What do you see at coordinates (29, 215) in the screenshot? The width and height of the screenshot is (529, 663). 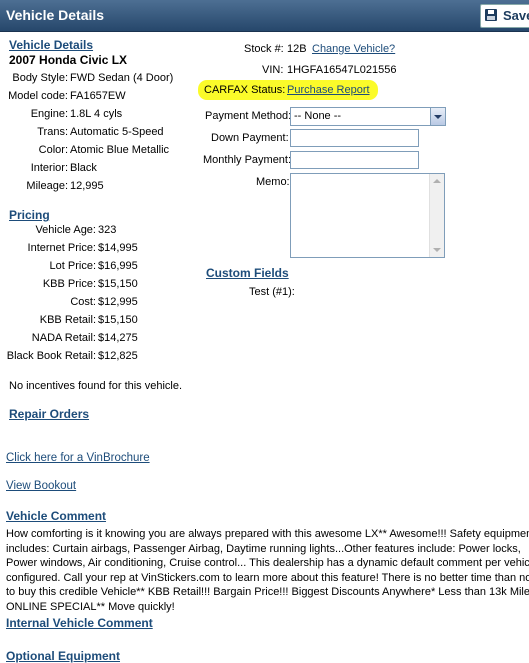 I see `pricing-heading: Pricing` at bounding box center [29, 215].